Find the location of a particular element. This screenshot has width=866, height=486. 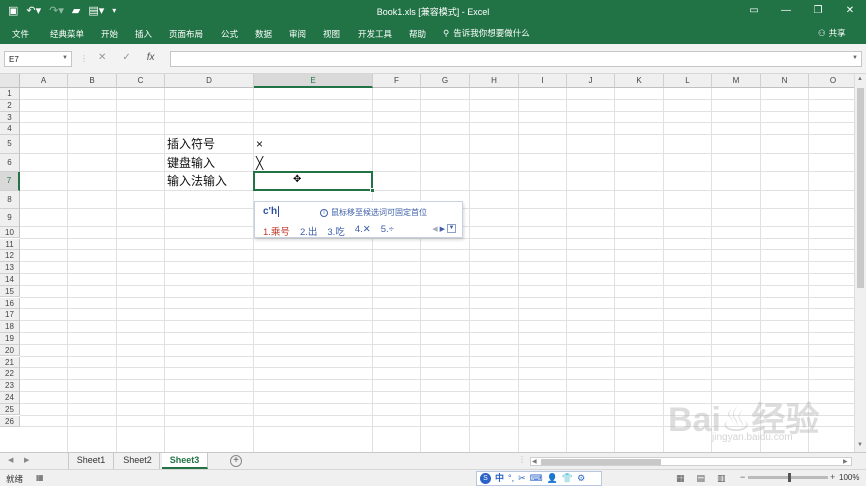

row-header: 15 is located at coordinates (10, 291).